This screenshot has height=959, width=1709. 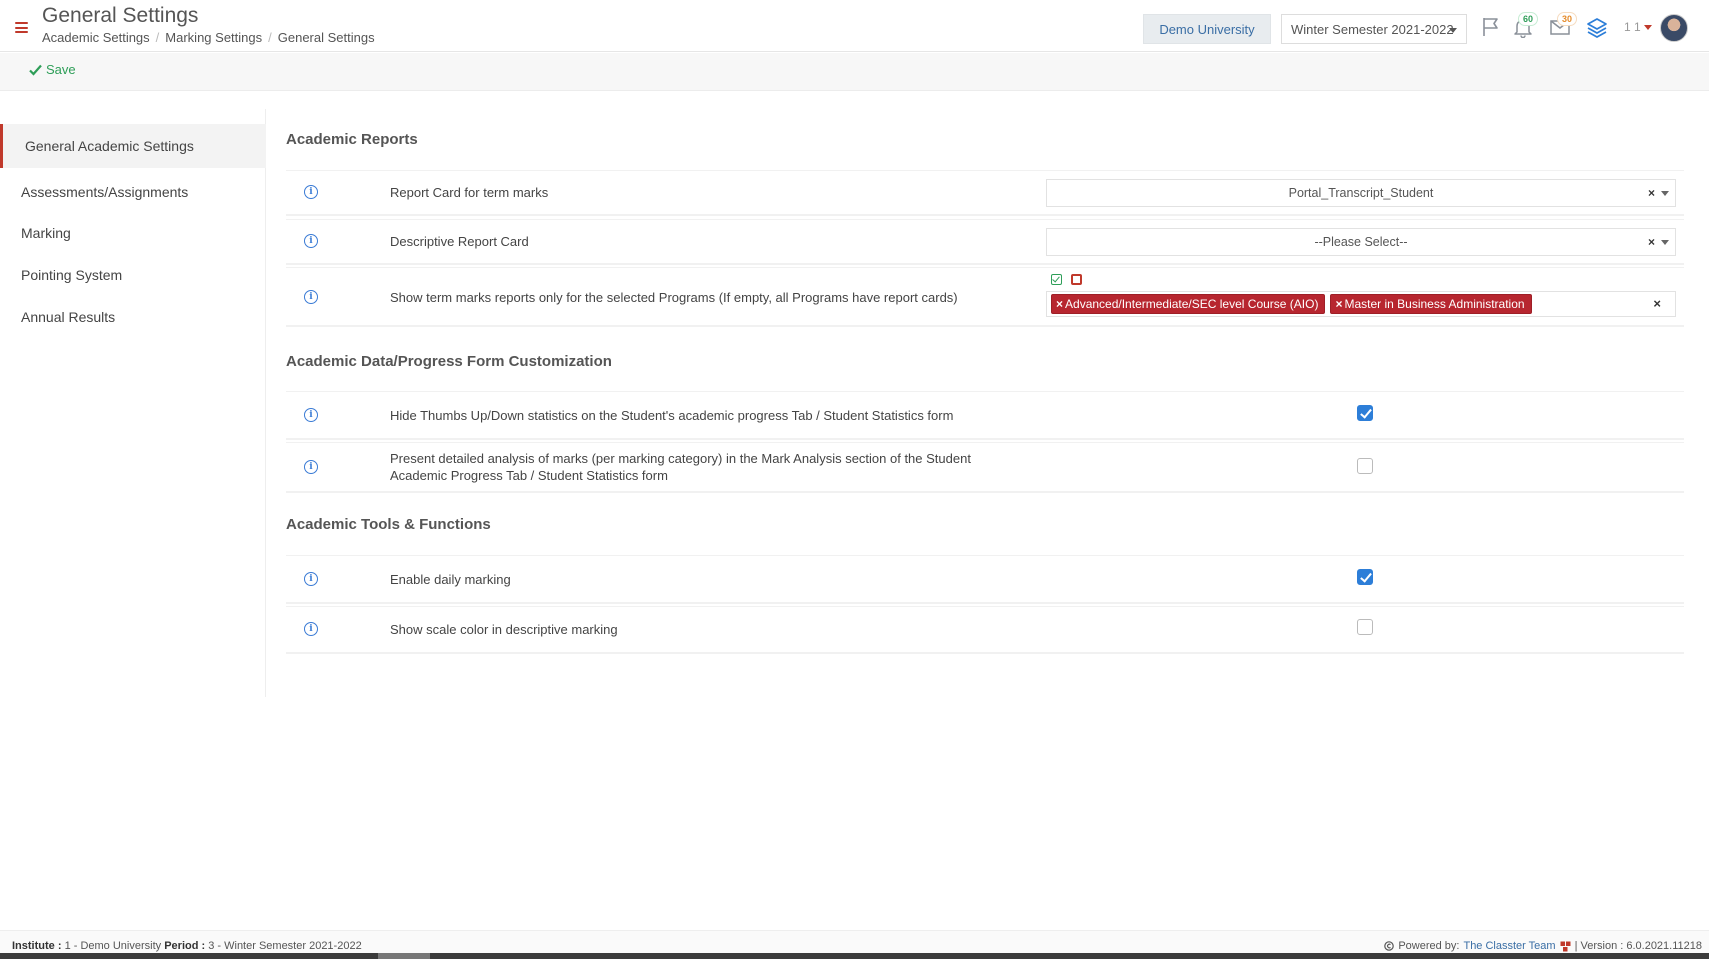 I want to click on clear-all-icon: ×, so click(x=1657, y=303).